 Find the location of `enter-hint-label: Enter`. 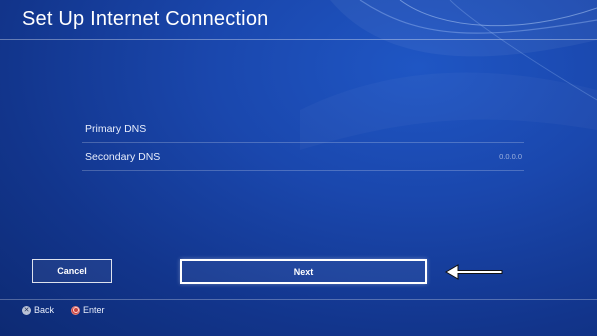

enter-hint-label: Enter is located at coordinates (94, 310).